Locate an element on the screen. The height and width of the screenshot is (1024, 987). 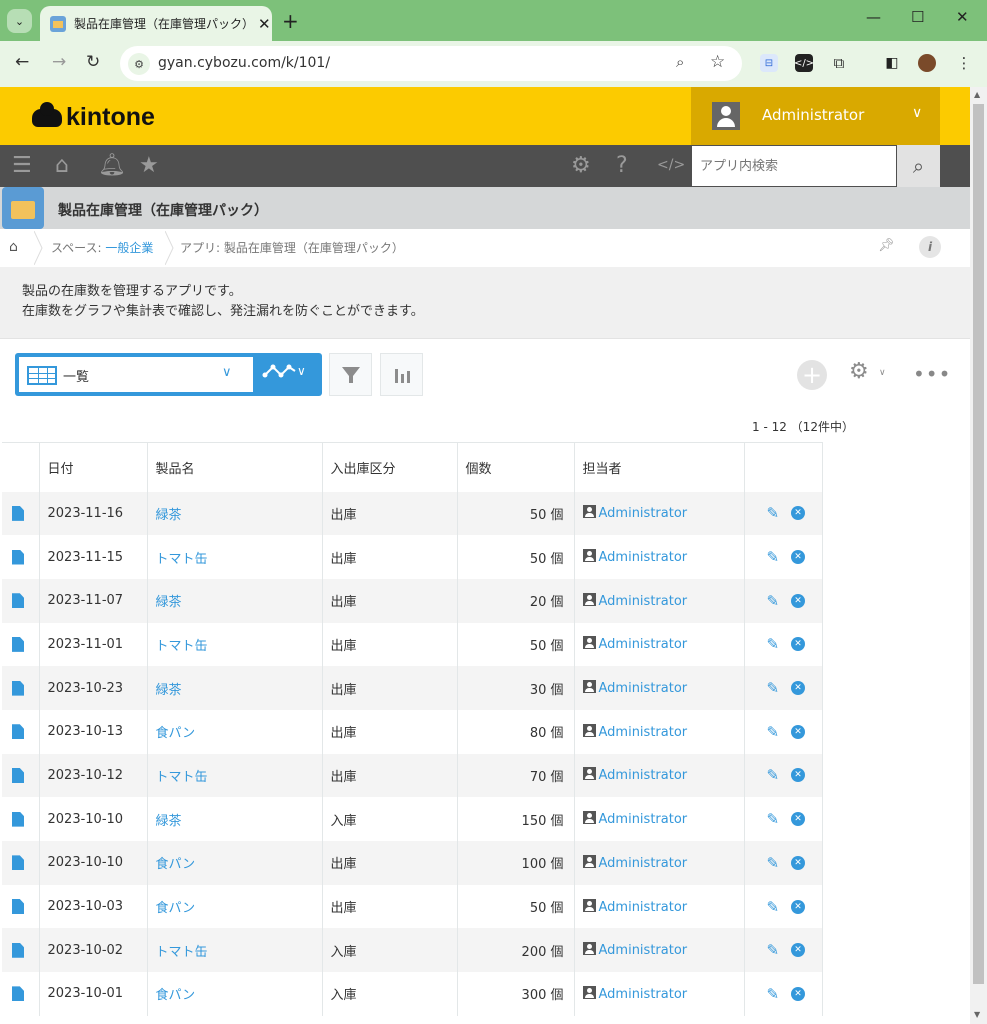
header-date: 日付 is located at coordinates (92, 467).